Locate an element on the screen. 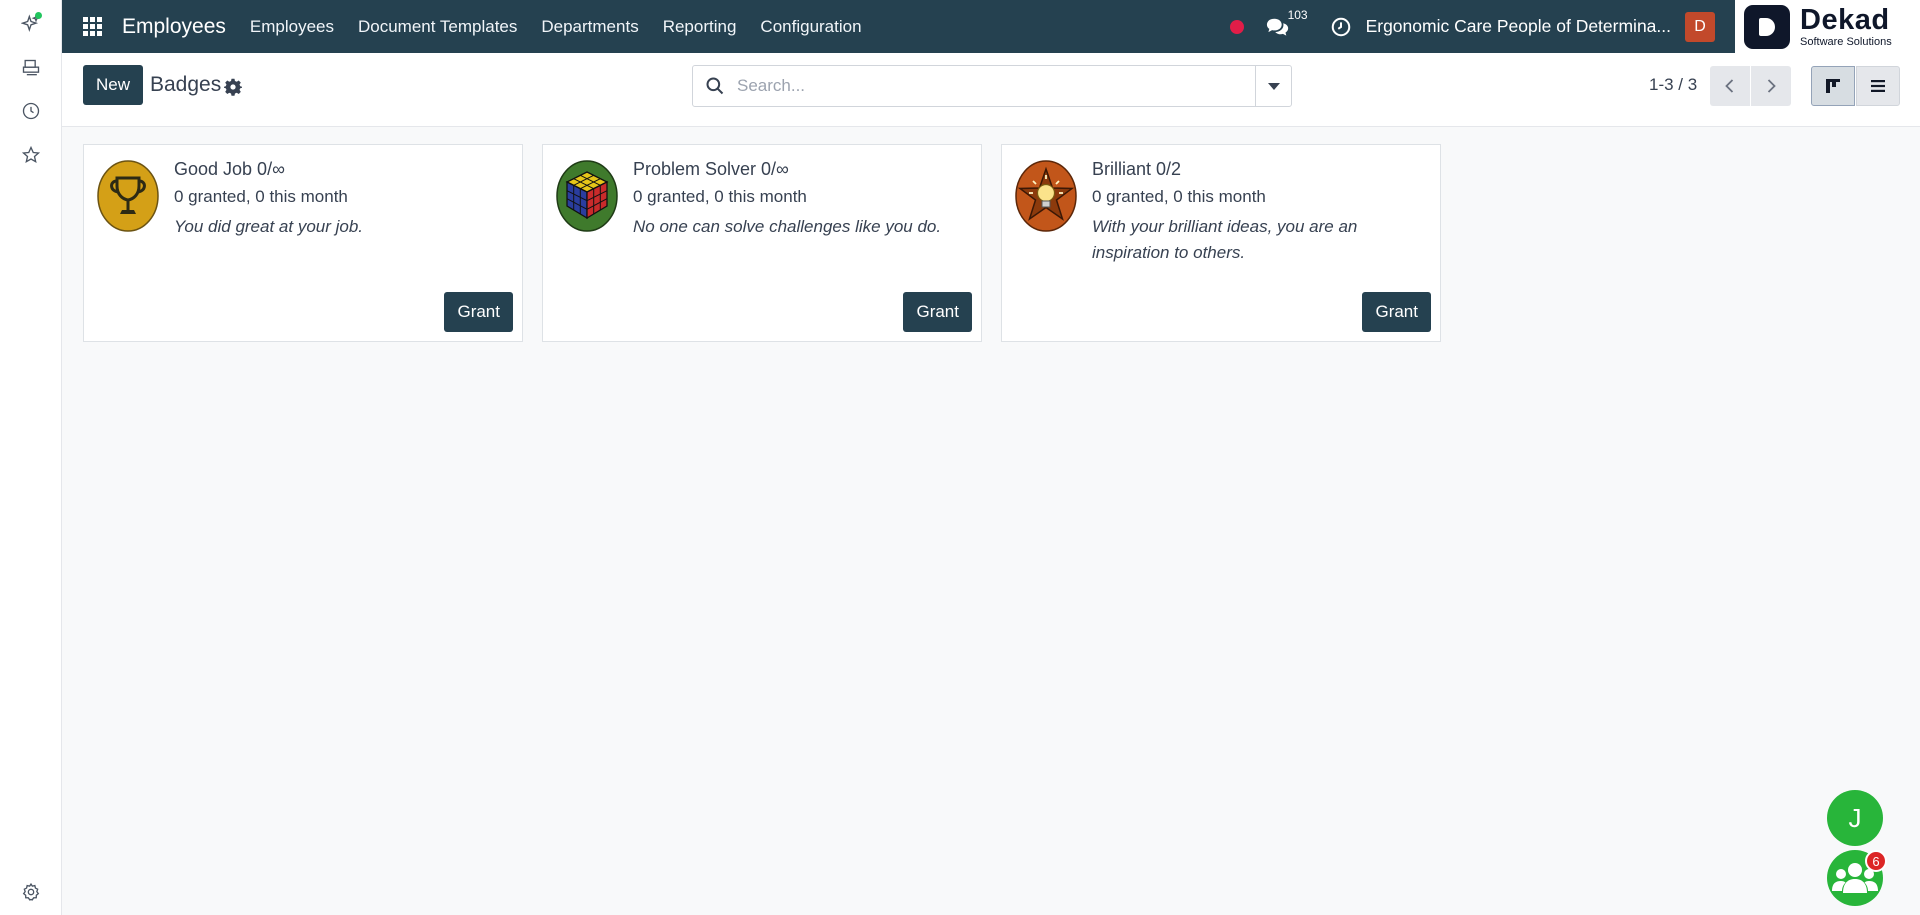  activity-clock-icon is located at coordinates (1341, 27).